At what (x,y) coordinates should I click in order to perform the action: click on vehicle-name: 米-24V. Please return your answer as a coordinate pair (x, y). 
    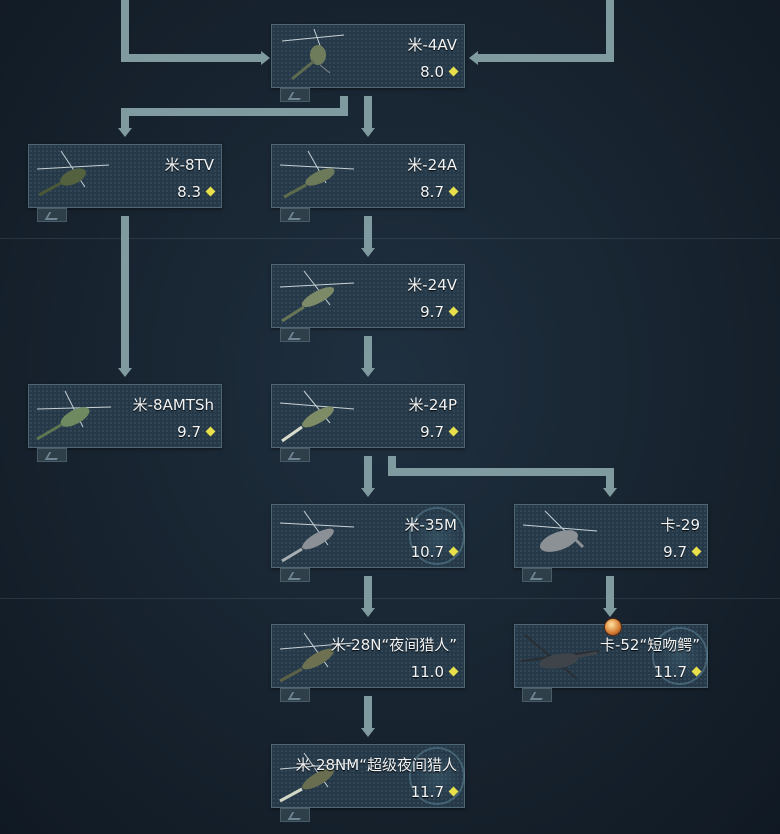
    Looking at the image, I should click on (432, 285).